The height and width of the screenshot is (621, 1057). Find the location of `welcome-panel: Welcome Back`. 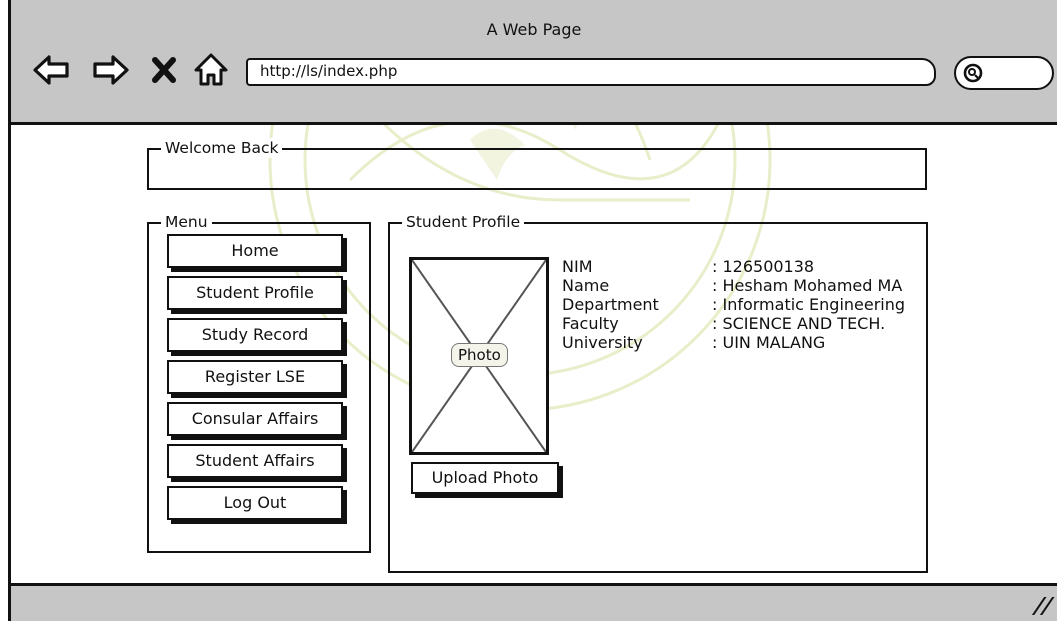

welcome-panel: Welcome Back is located at coordinates (537, 164).